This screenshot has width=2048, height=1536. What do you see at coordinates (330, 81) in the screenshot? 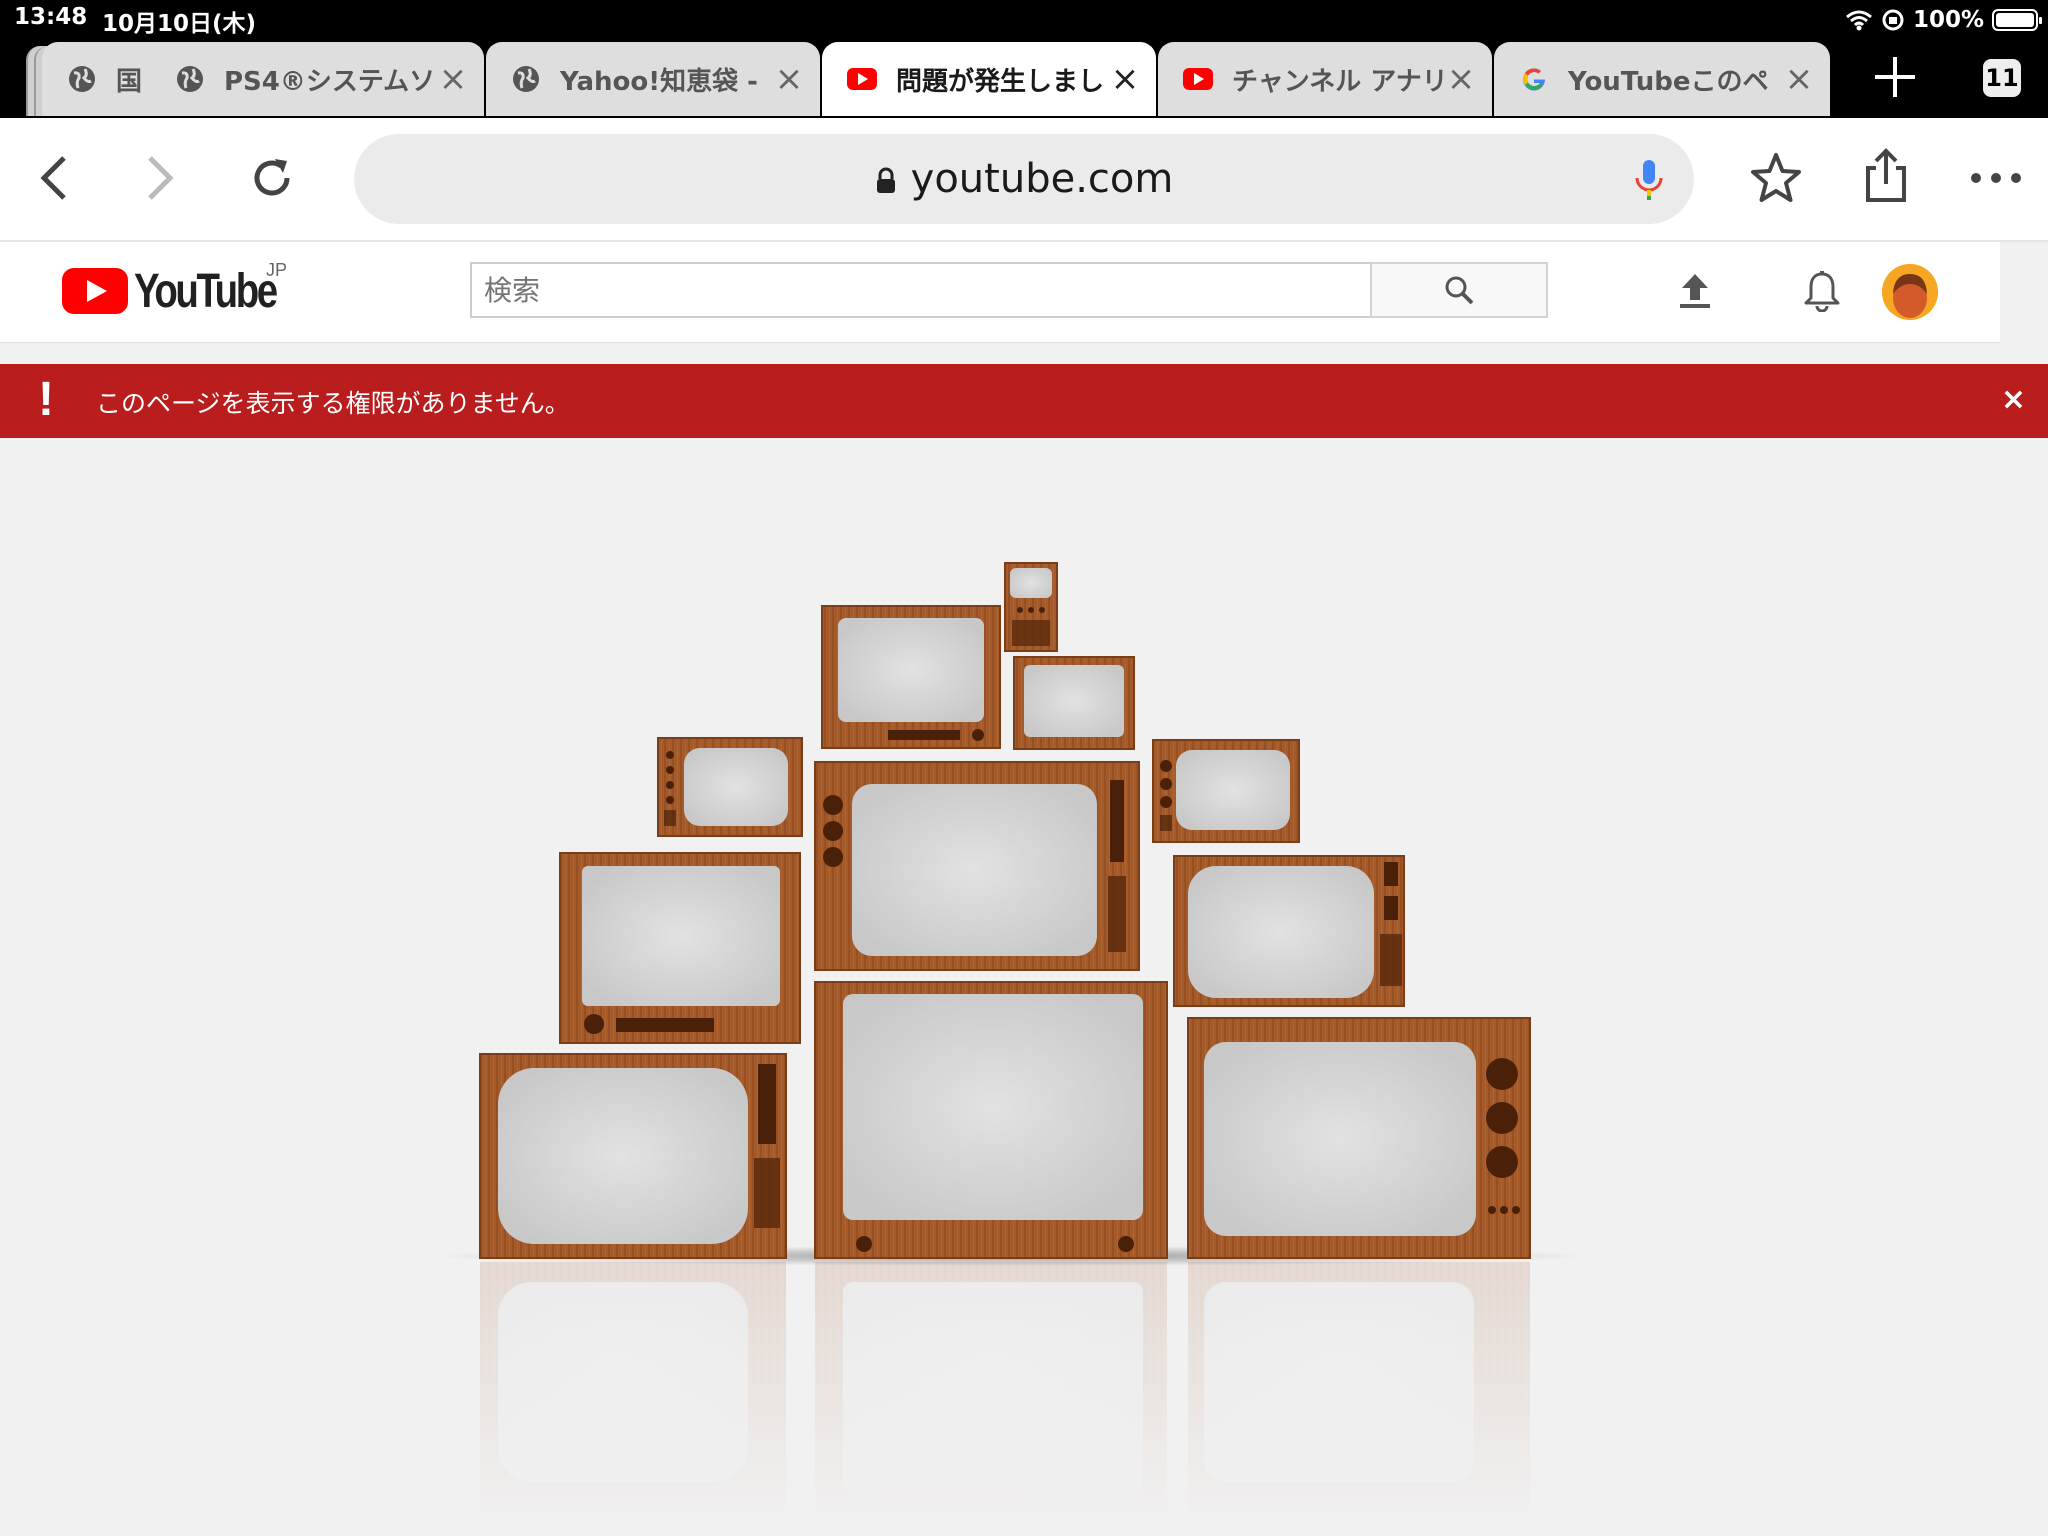
I see `tab-title: PS4®システムソ` at bounding box center [330, 81].